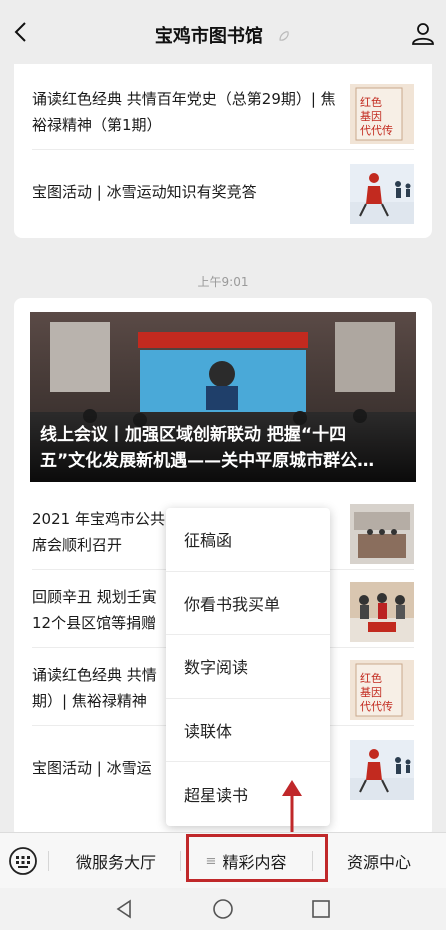 This screenshot has height=930, width=446. What do you see at coordinates (94, 675) in the screenshot?
I see `article-title-line: 诵读红色经典 共情` at bounding box center [94, 675].